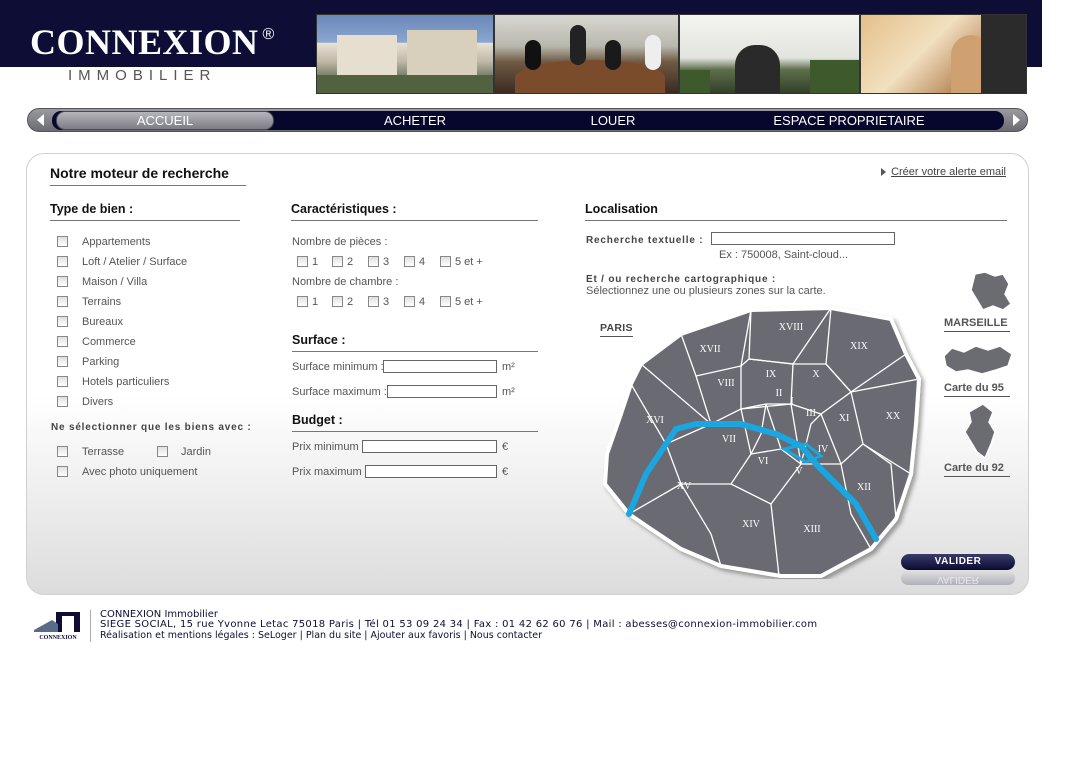 This screenshot has height=768, width=1070. What do you see at coordinates (102, 322) in the screenshot?
I see `type-label-bureaux: Bureaux` at bounding box center [102, 322].